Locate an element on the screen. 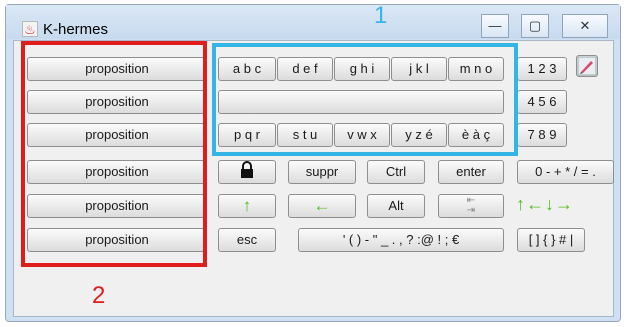 This screenshot has width=626, height=327. key-789: 7 8 9 is located at coordinates (542, 135).